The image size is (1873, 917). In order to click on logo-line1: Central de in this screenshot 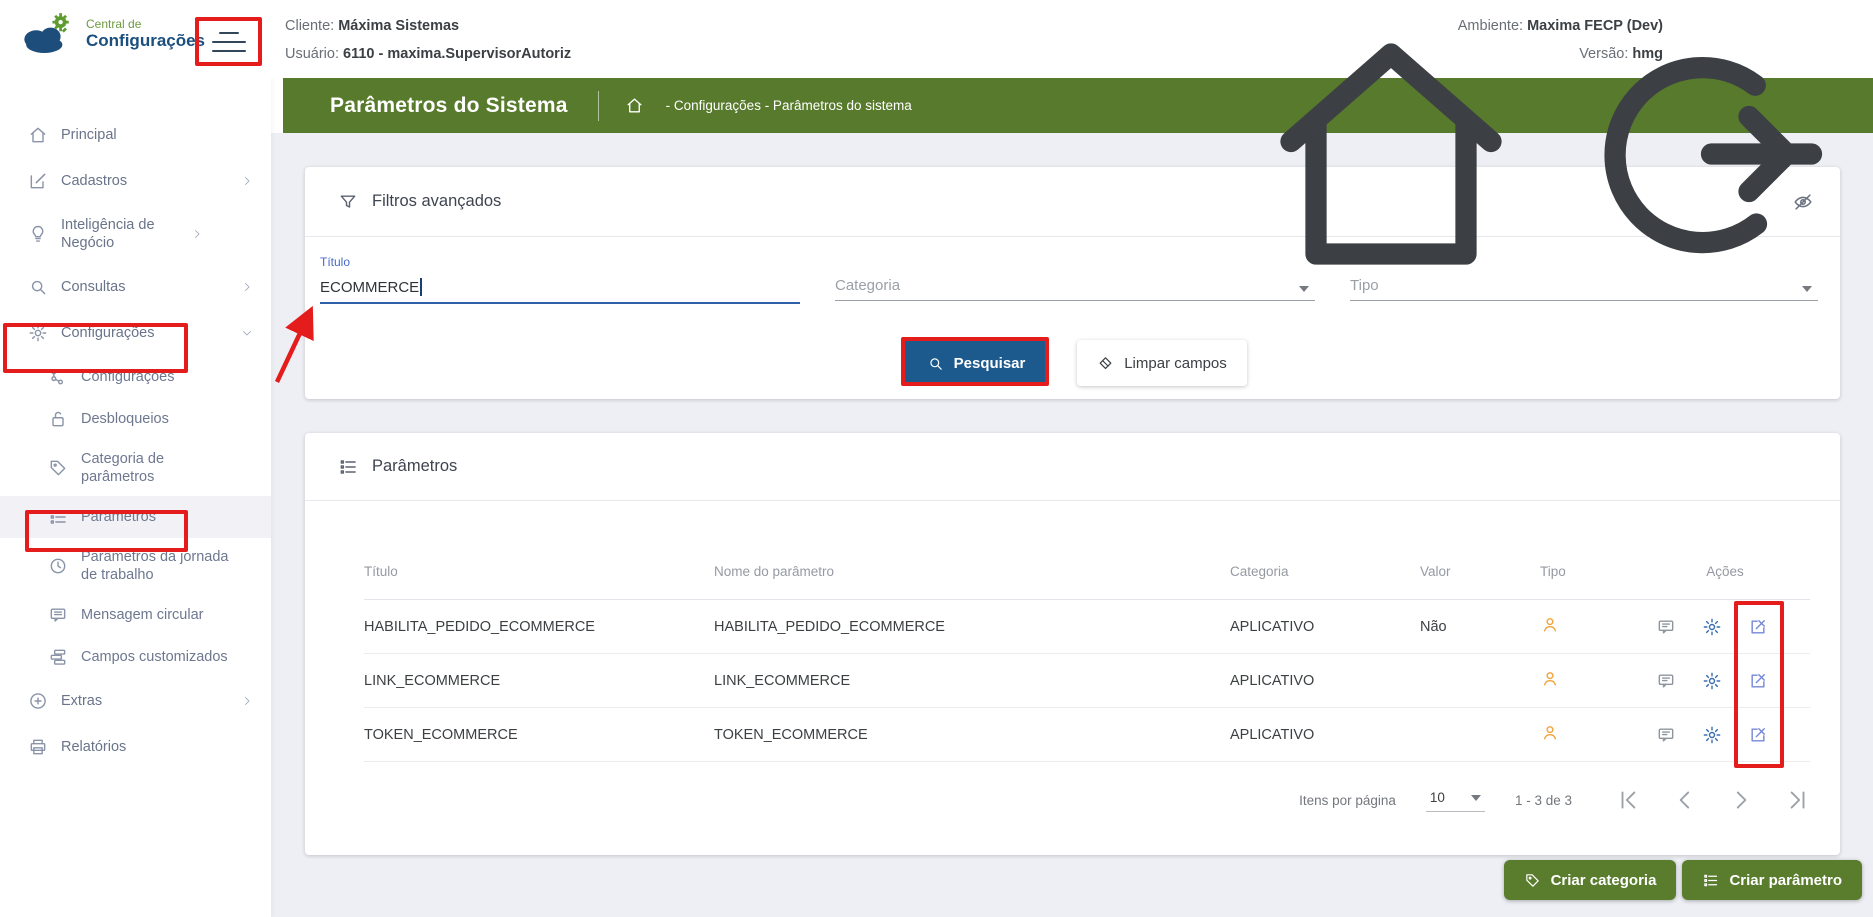, I will do `click(114, 23)`.